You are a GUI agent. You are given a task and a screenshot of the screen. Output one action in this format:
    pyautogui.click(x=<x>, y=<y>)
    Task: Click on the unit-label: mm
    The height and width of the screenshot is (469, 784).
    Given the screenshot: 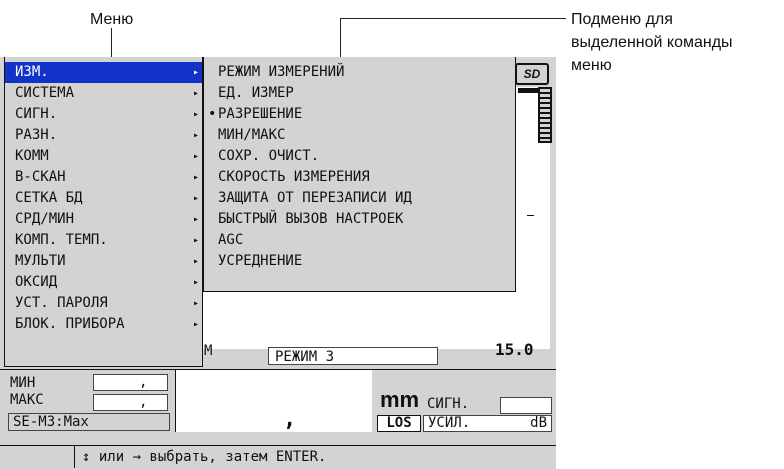 What is the action you would take?
    pyautogui.click(x=400, y=399)
    